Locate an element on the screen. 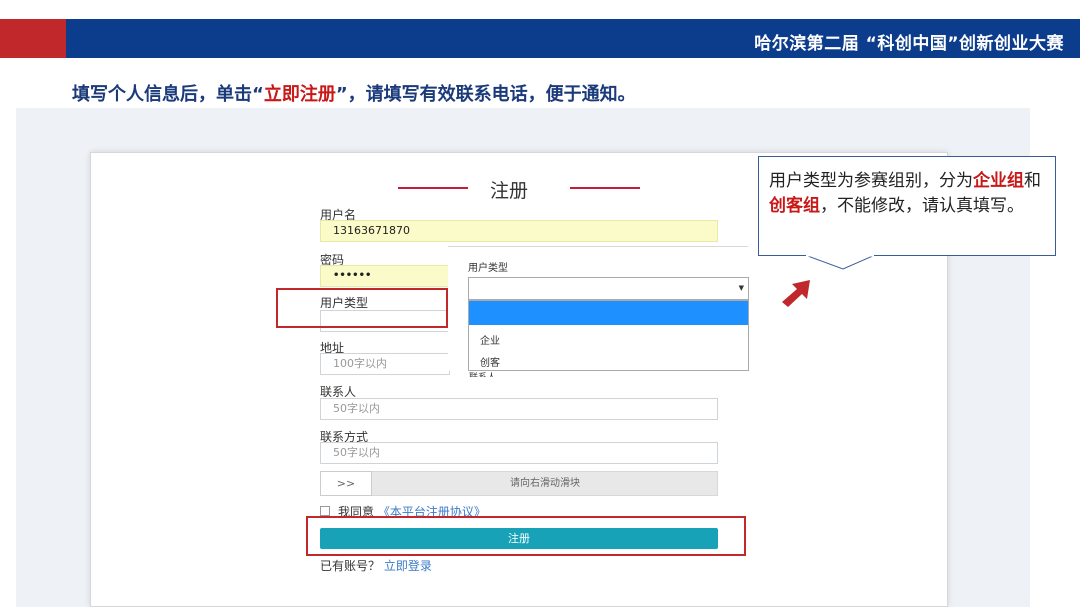 This screenshot has width=1080, height=607. agree-checkbox is located at coordinates (325, 511).